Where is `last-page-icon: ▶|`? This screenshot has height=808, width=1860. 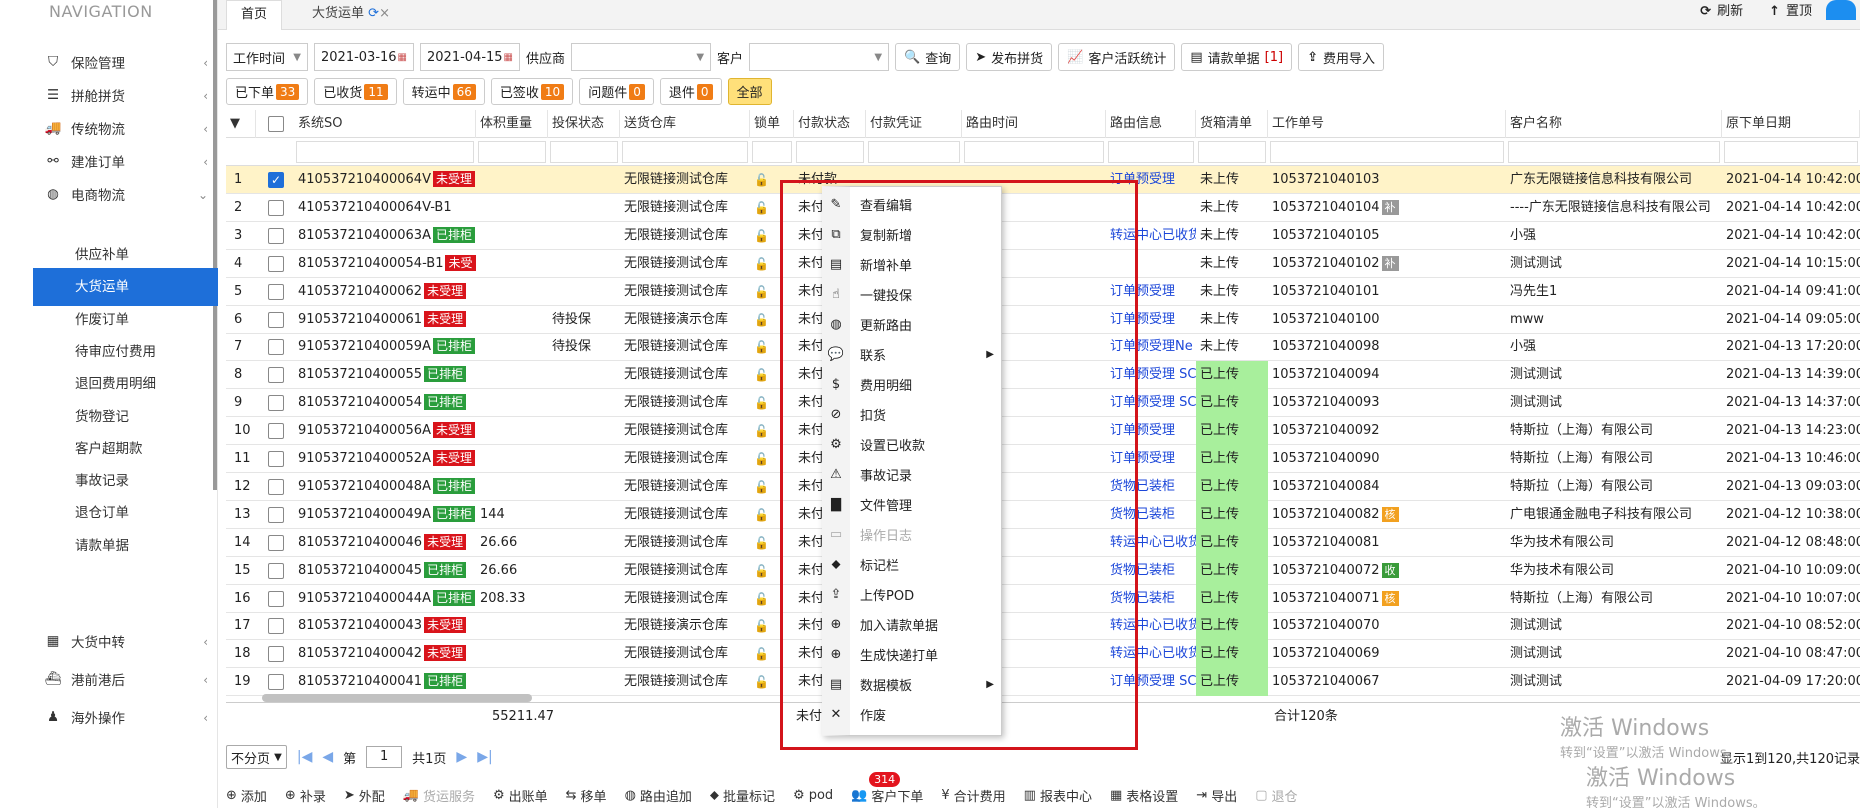
last-page-icon: ▶| is located at coordinates (484, 757).